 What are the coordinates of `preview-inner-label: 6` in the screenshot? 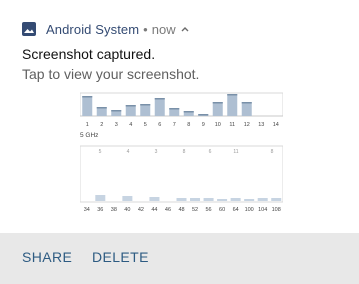 It's located at (210, 152).